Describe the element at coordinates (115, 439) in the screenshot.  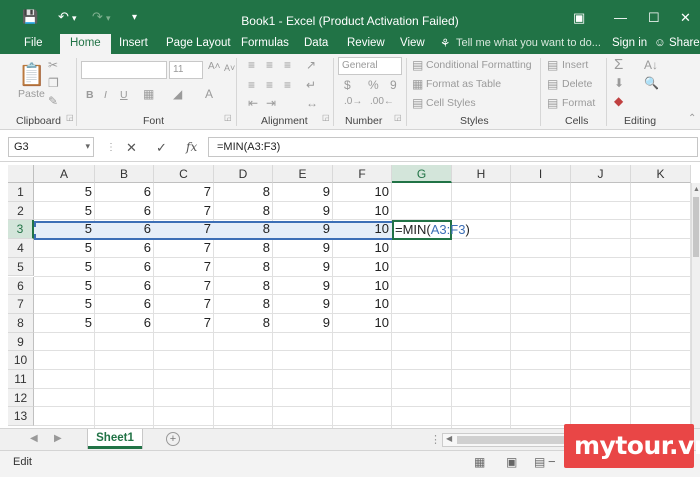
I see `sheet-tab-sheet1: Sheet1` at that location.